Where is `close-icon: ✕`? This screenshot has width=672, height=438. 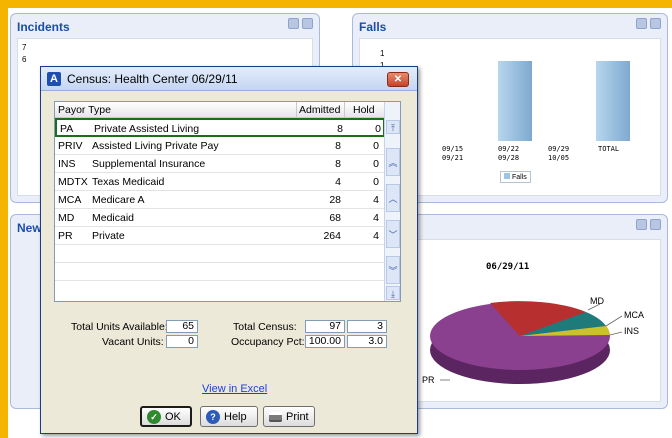 close-icon: ✕ is located at coordinates (398, 79).